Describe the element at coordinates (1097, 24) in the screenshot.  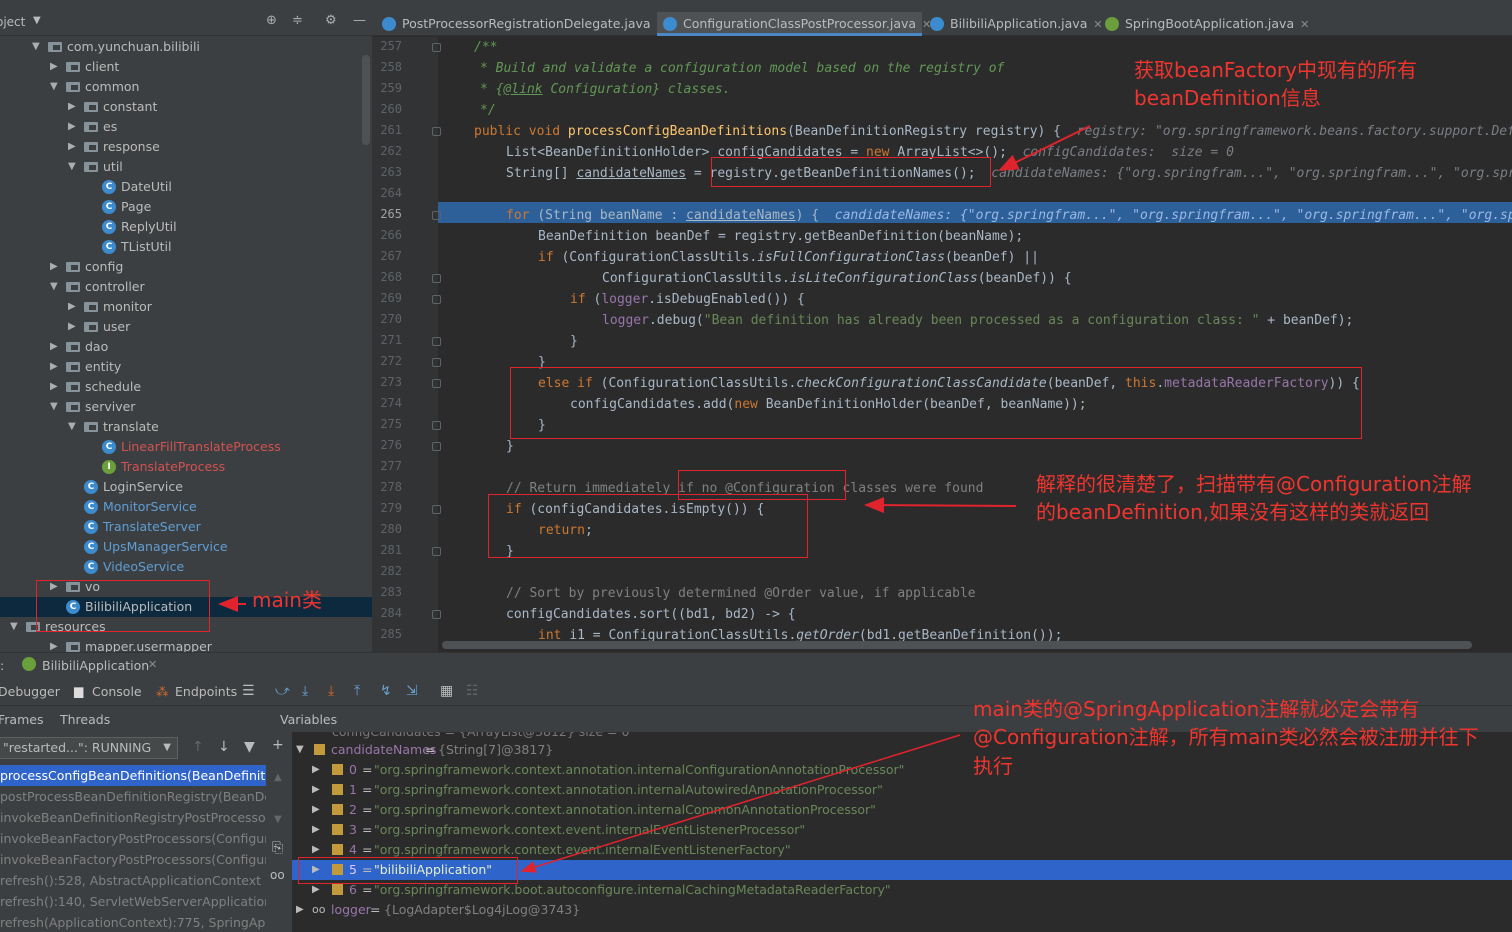
I see `close-icon: ✕` at that location.